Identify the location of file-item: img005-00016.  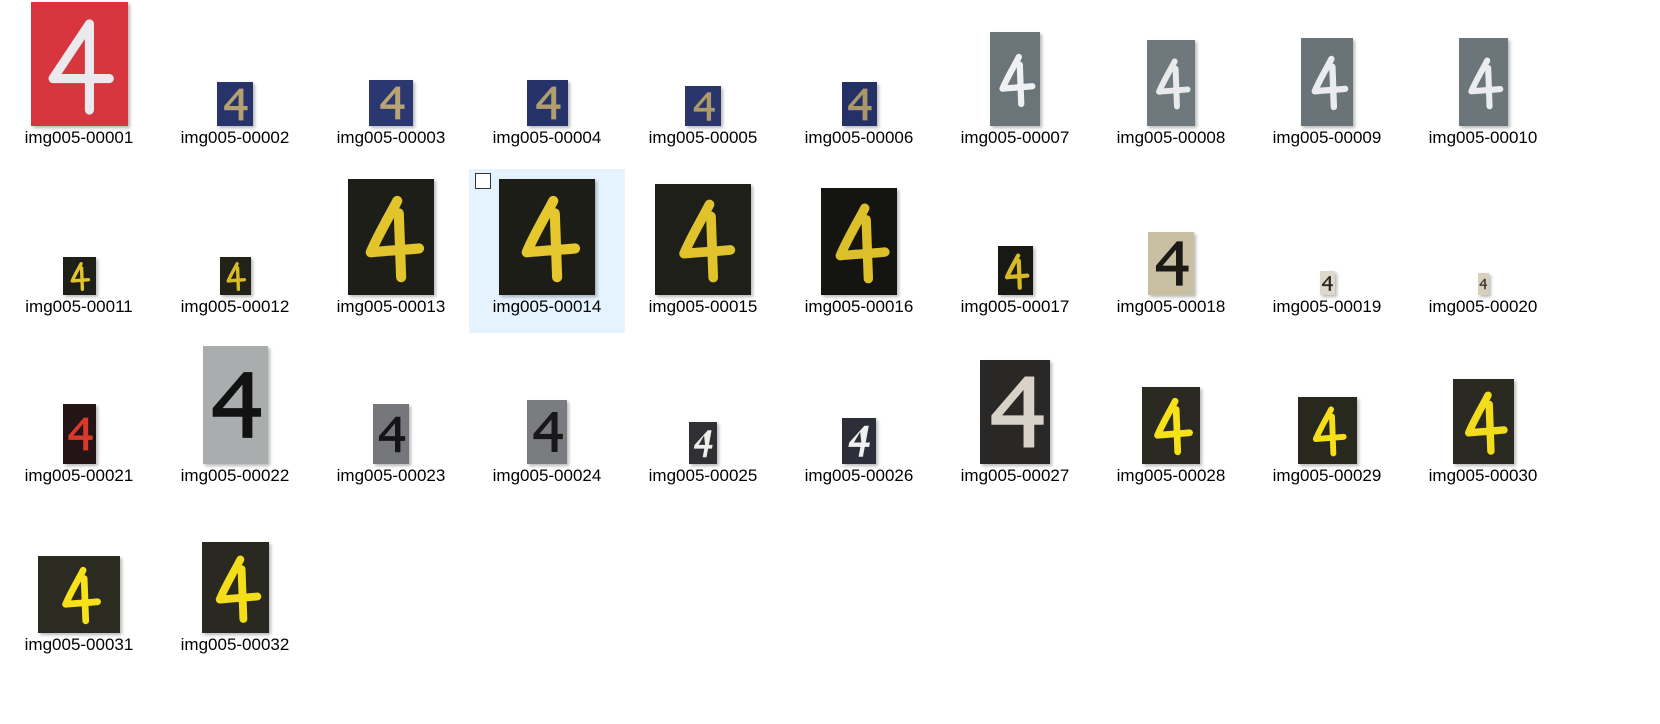
(859, 251).